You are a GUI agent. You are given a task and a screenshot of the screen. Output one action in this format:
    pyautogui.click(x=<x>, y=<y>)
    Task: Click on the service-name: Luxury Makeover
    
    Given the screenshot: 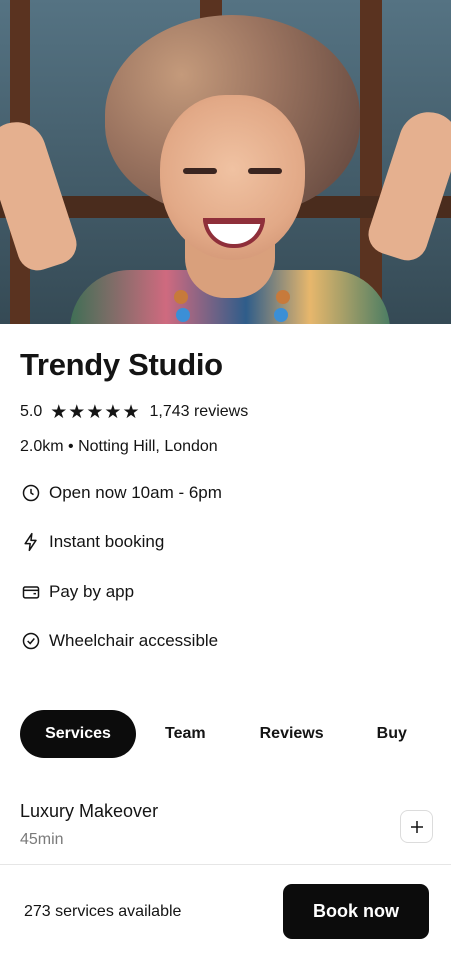 What is the action you would take?
    pyautogui.click(x=89, y=811)
    